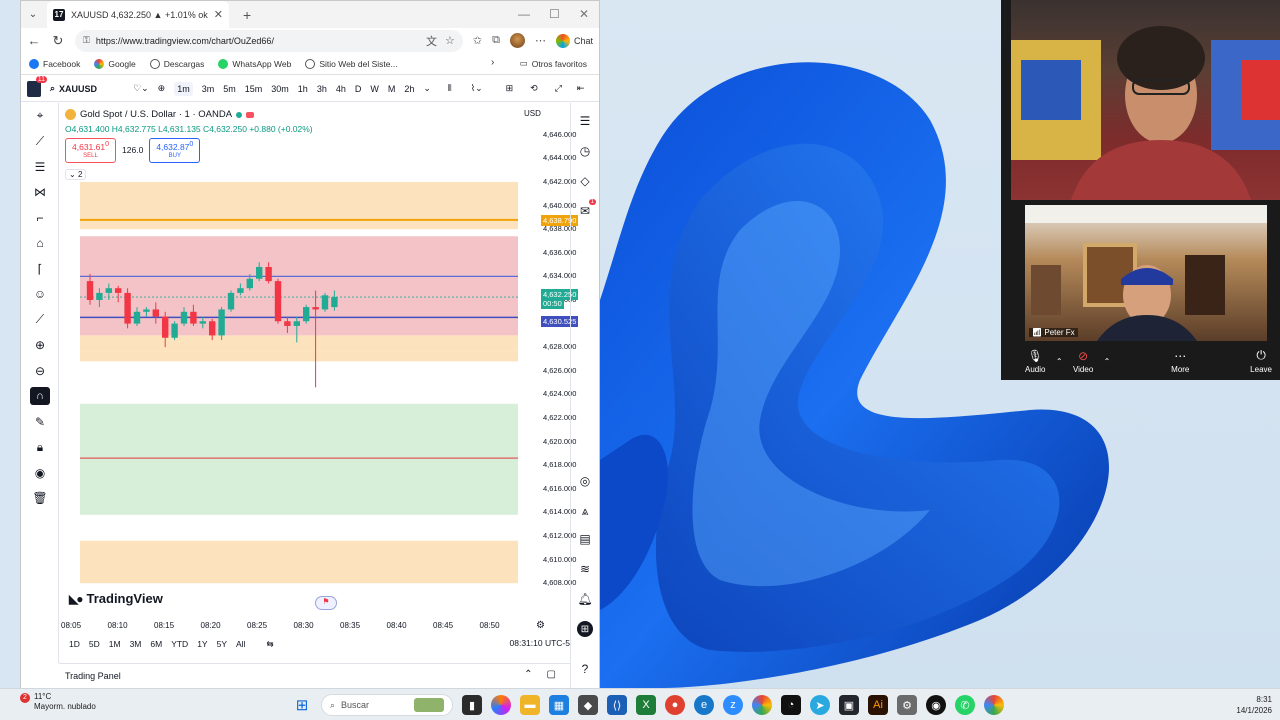 The height and width of the screenshot is (720, 1280). I want to click on eye-icon: ◉, so click(40, 473).